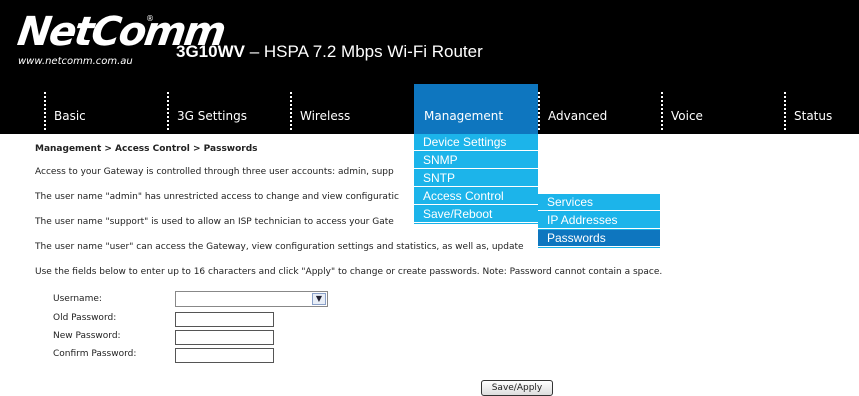 The image size is (859, 396). I want to click on nav-label: Basic, so click(70, 116).